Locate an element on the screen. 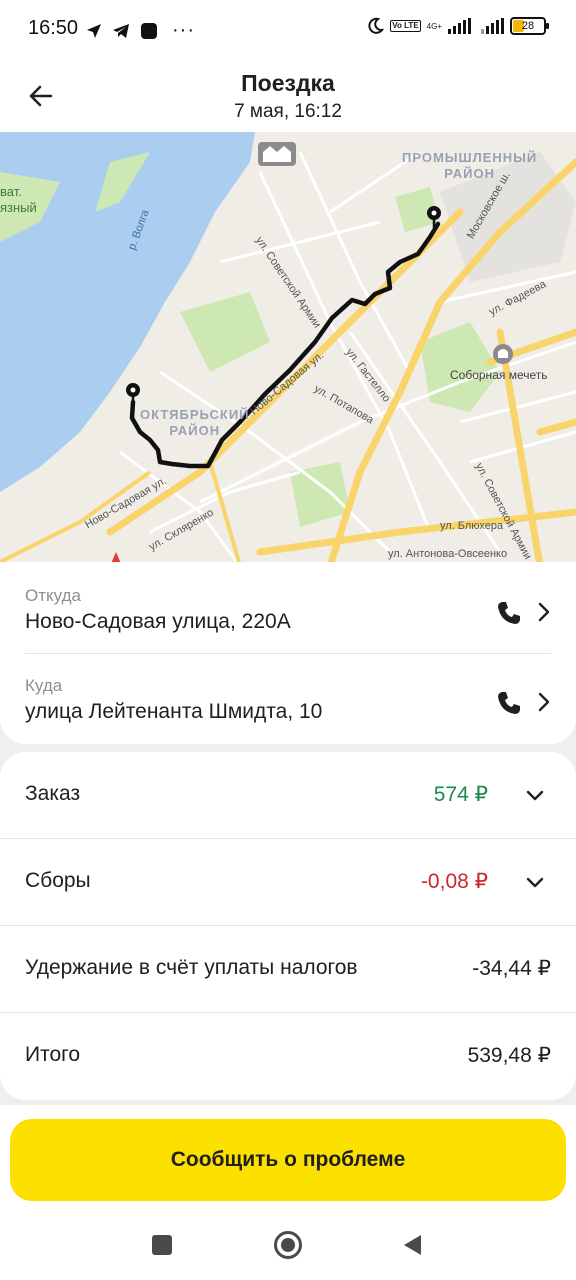 The height and width of the screenshot is (1280, 576). tax-value: -34,44 ₽ is located at coordinates (511, 968).